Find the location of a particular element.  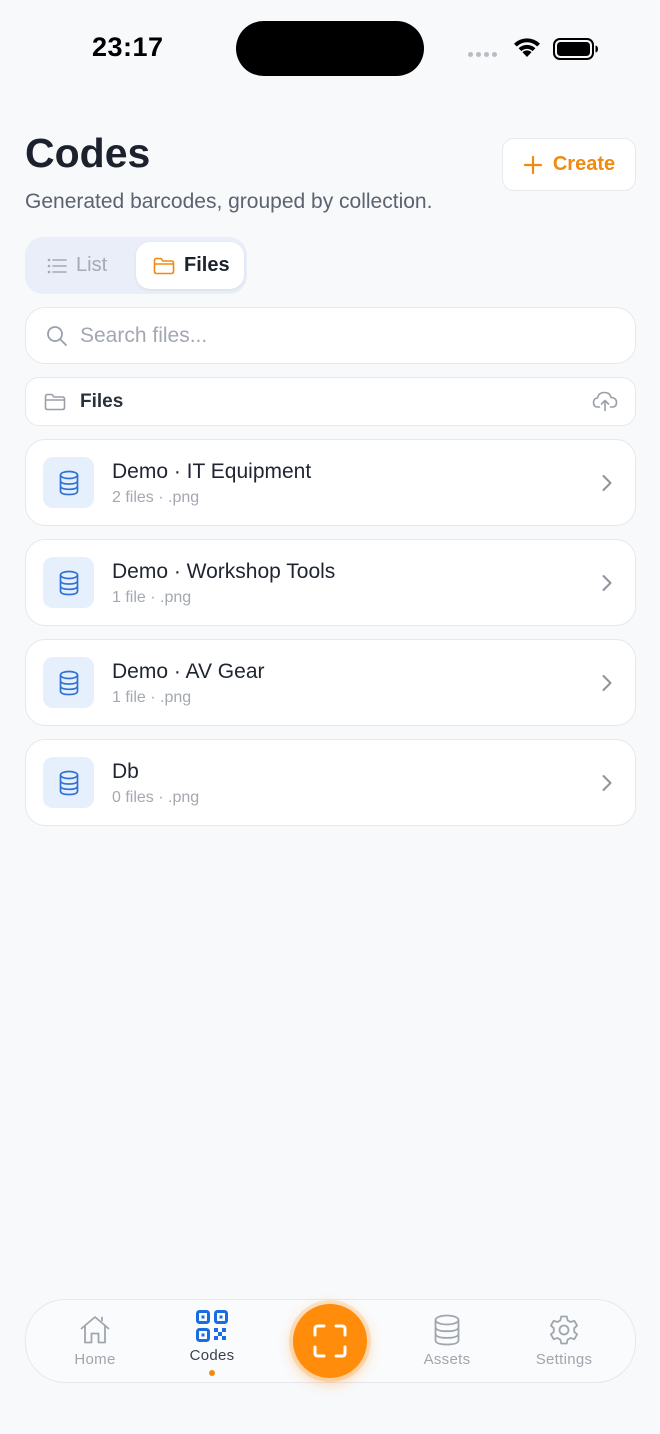

bottom-tab-bar: Home Codes Assets Settings is located at coordinates (330, 1341).